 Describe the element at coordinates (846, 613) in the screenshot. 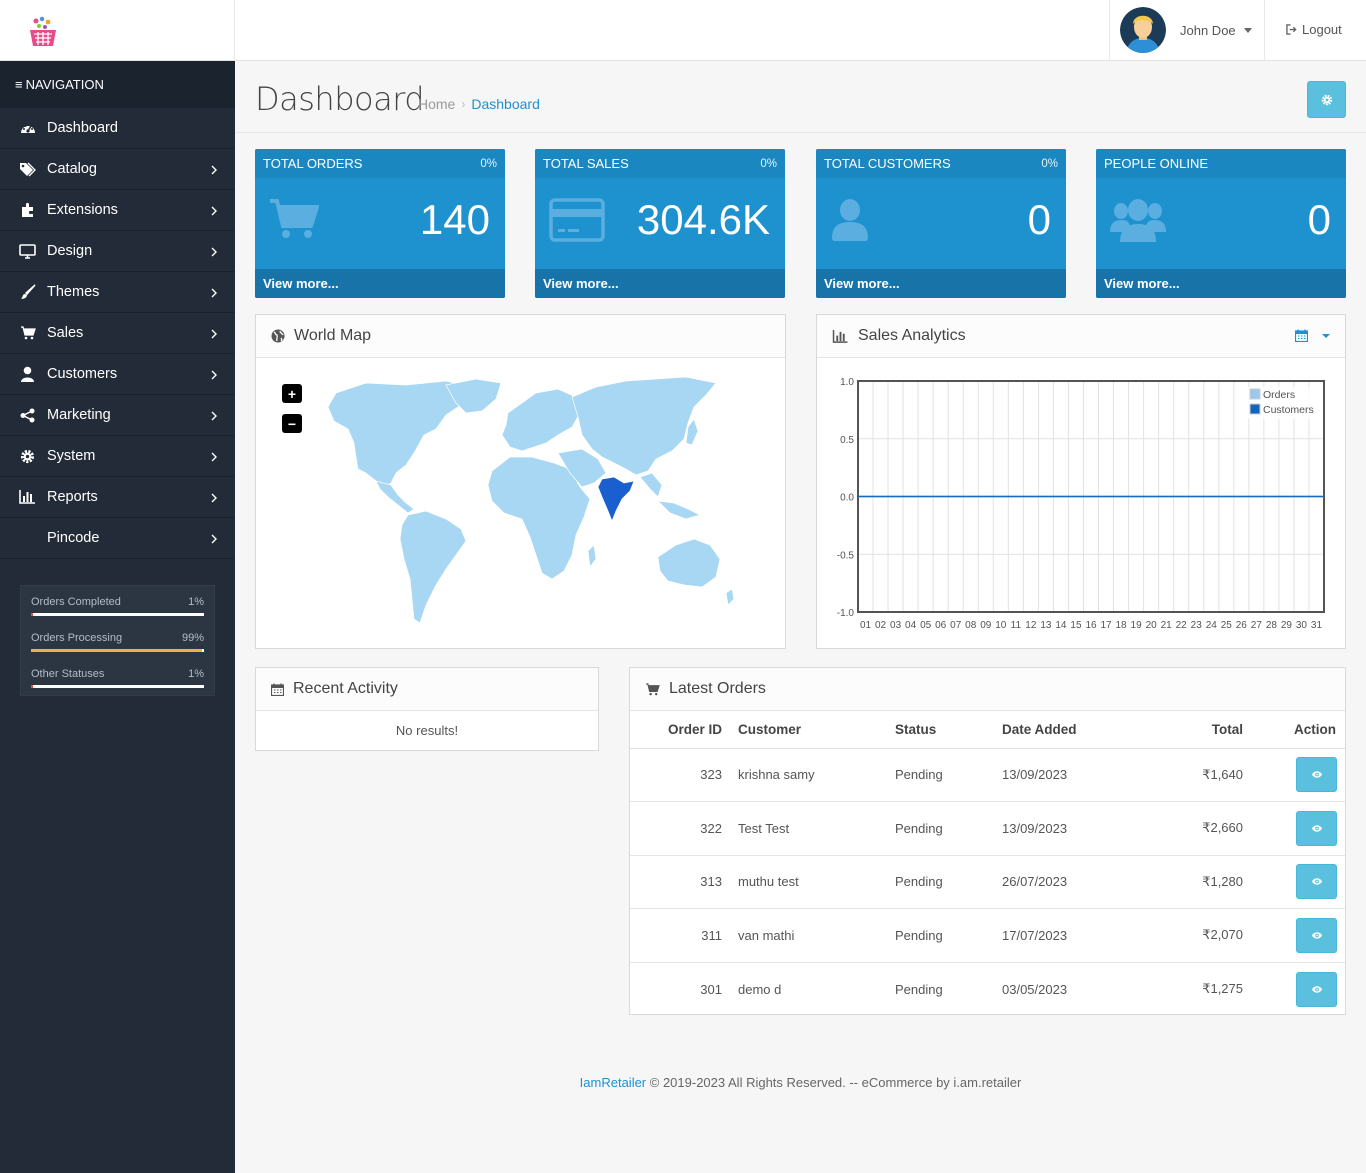

I see `y-tick-label: -1.0` at that location.